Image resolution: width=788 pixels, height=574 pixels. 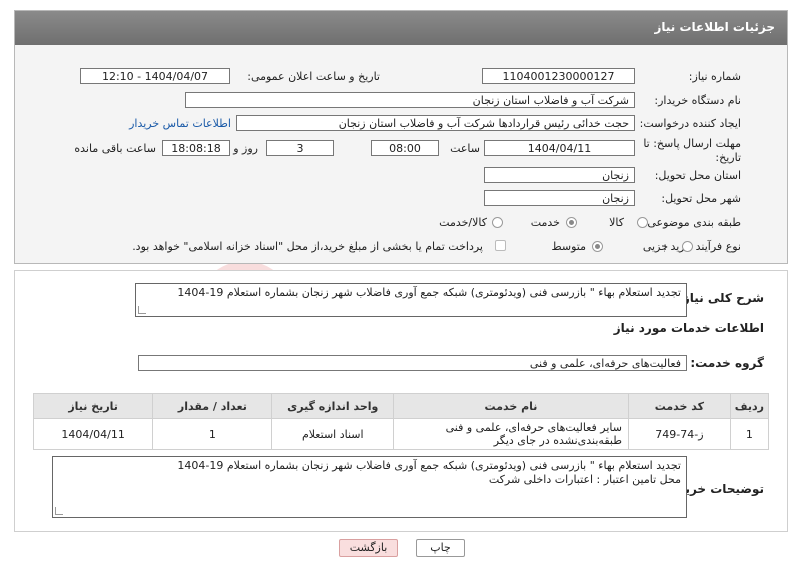 I want to click on city-field: زنجان, so click(x=559, y=198).